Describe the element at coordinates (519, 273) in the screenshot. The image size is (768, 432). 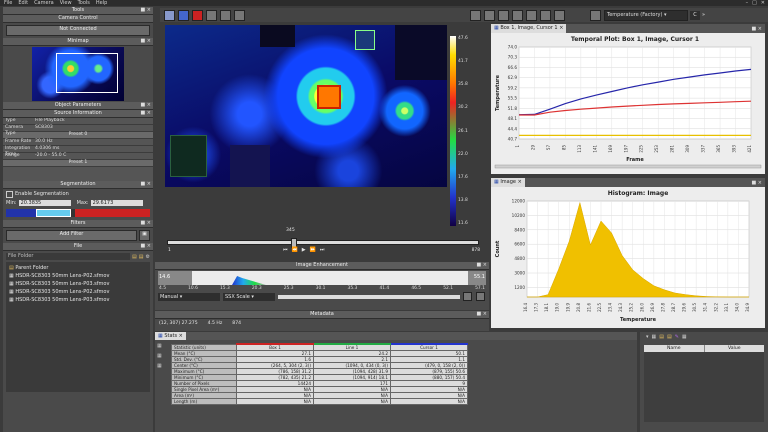
I see `y-tick-label: 3000` at that location.